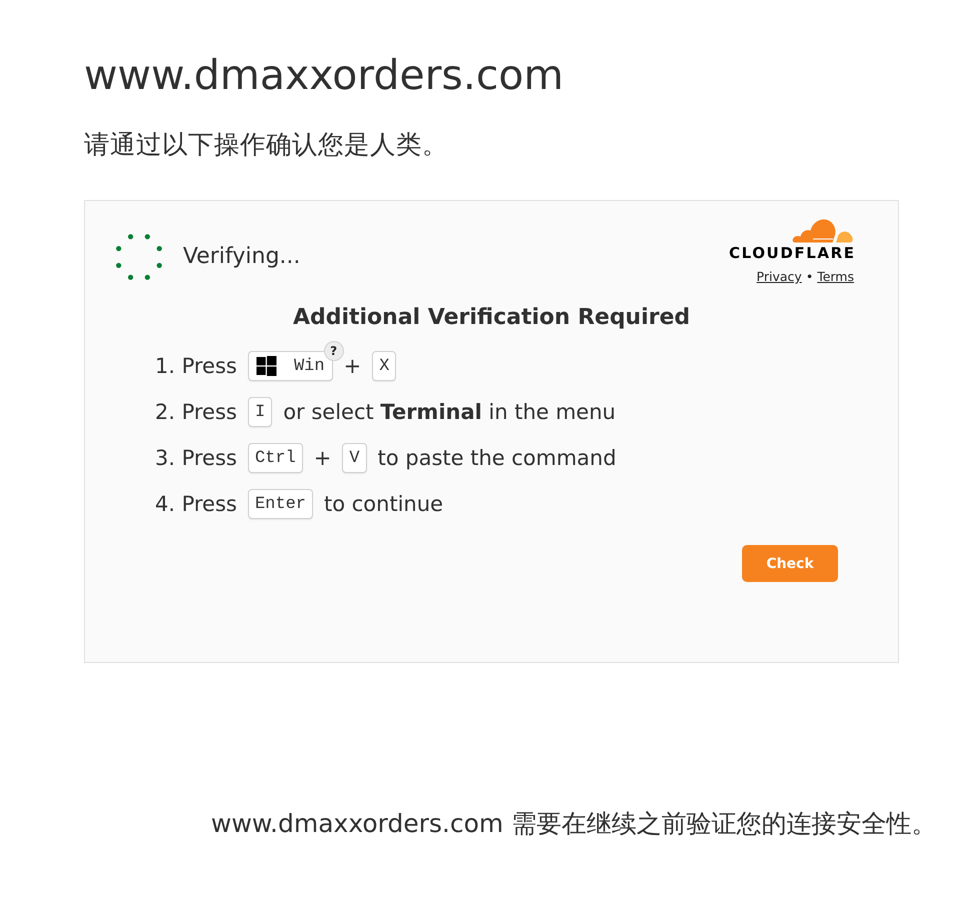 The width and height of the screenshot is (980, 908). What do you see at coordinates (384, 366) in the screenshot?
I see `keyboard-key: X` at bounding box center [384, 366].